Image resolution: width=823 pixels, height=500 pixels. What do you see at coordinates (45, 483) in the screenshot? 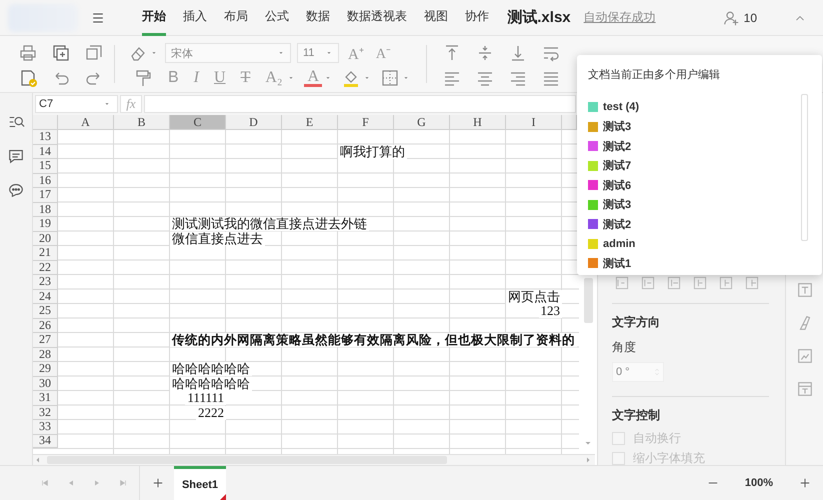
I see `first-sheet-icon` at bounding box center [45, 483].